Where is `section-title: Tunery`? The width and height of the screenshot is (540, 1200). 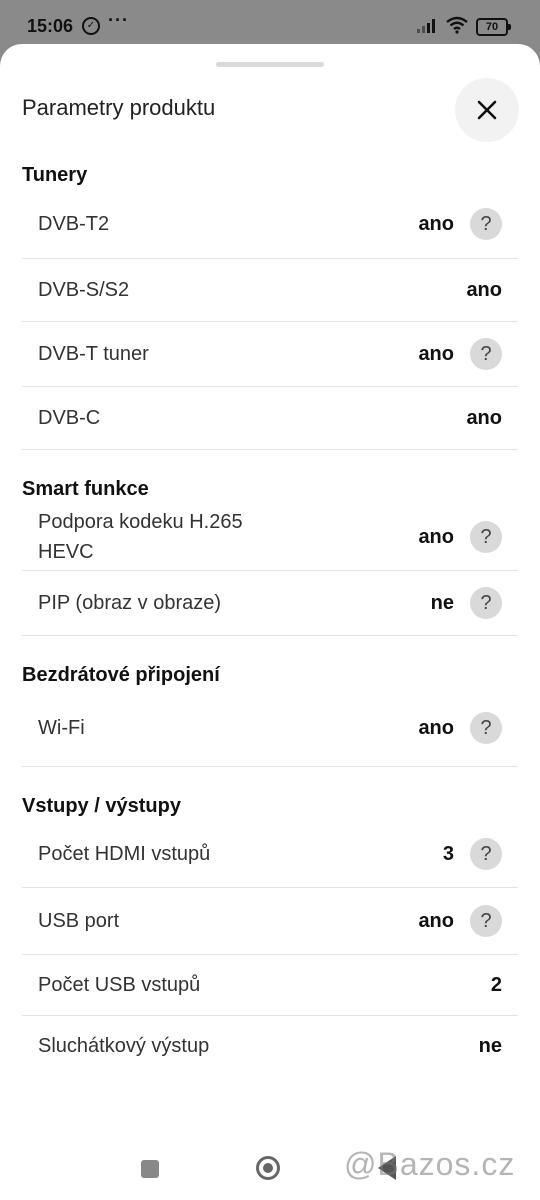 section-title: Tunery is located at coordinates (55, 175).